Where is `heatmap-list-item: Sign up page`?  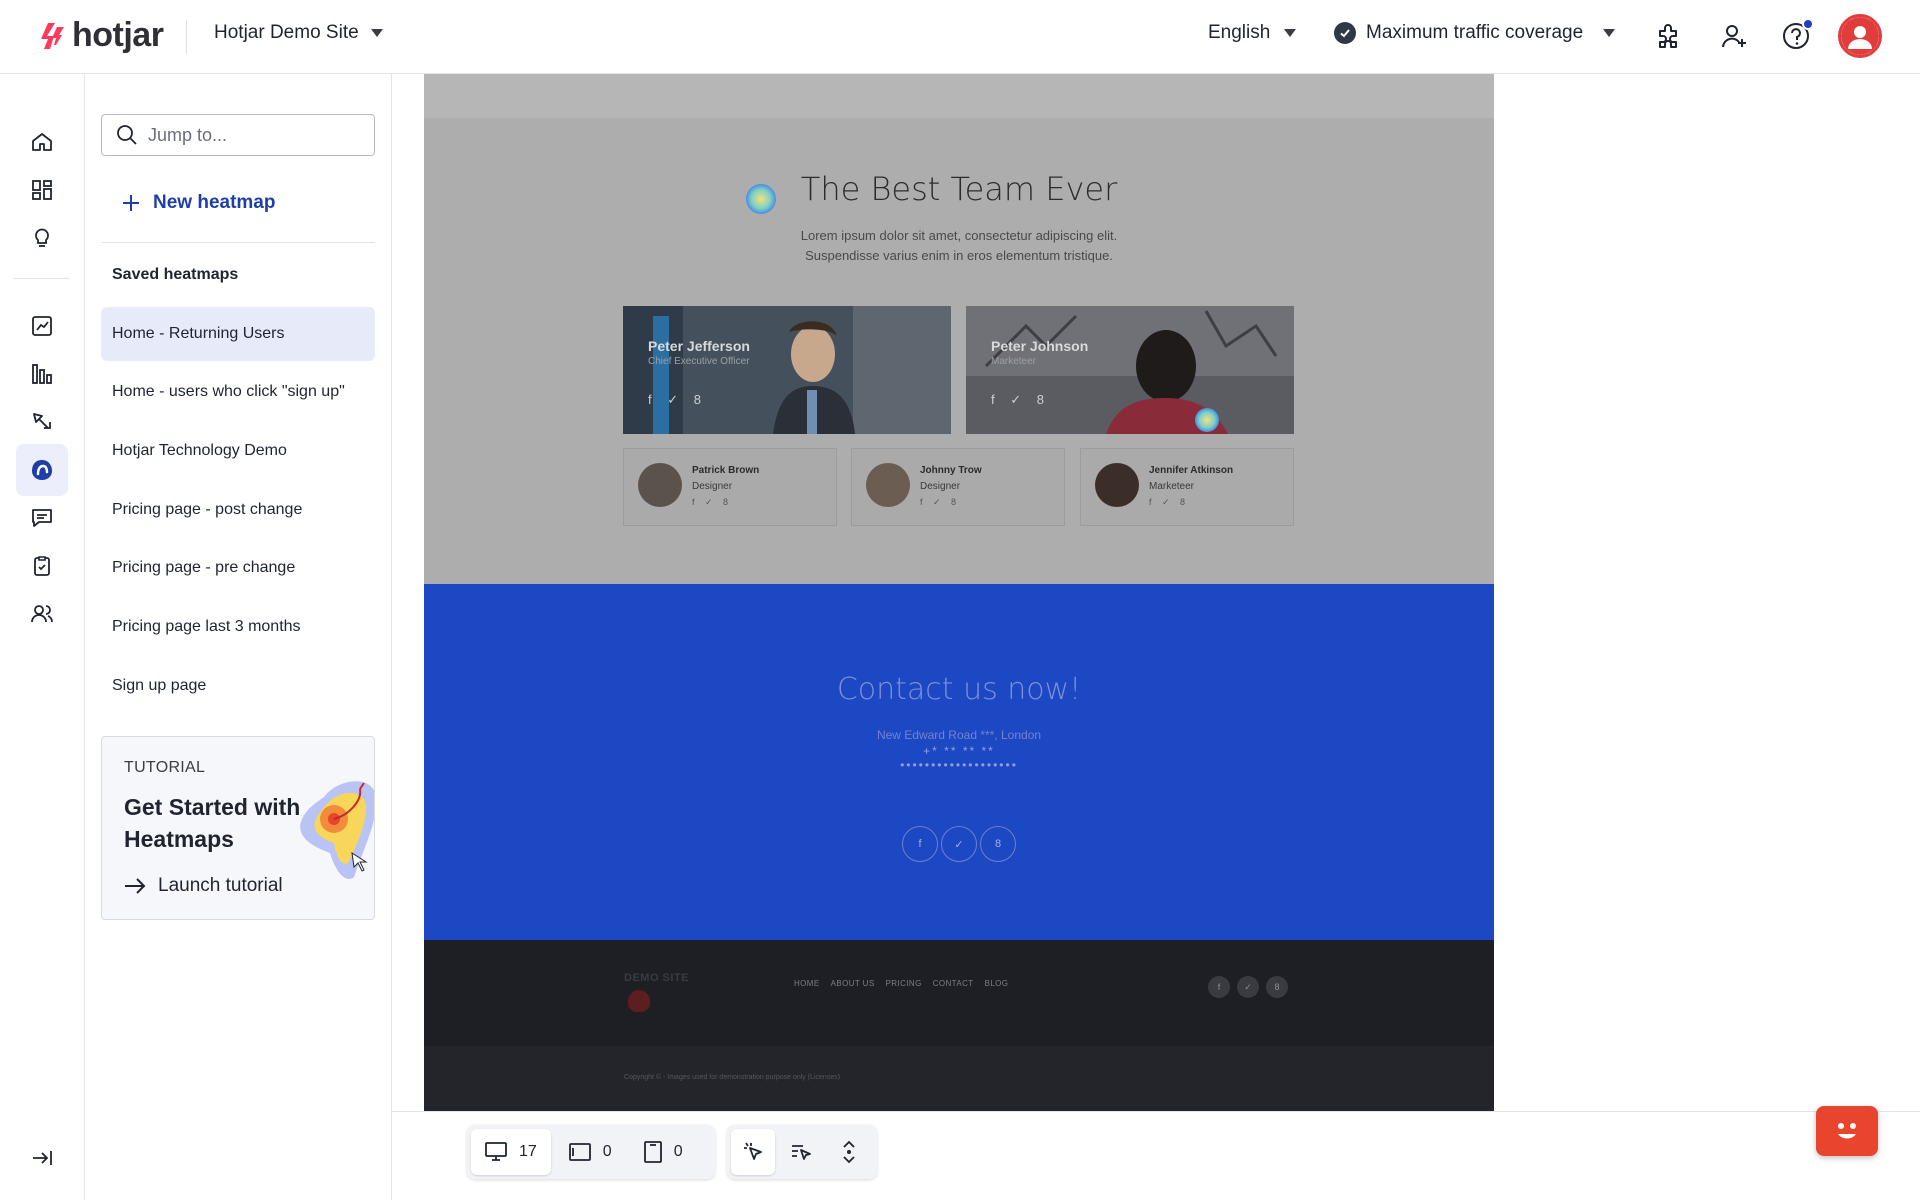 heatmap-list-item: Sign up page is located at coordinates (238, 686).